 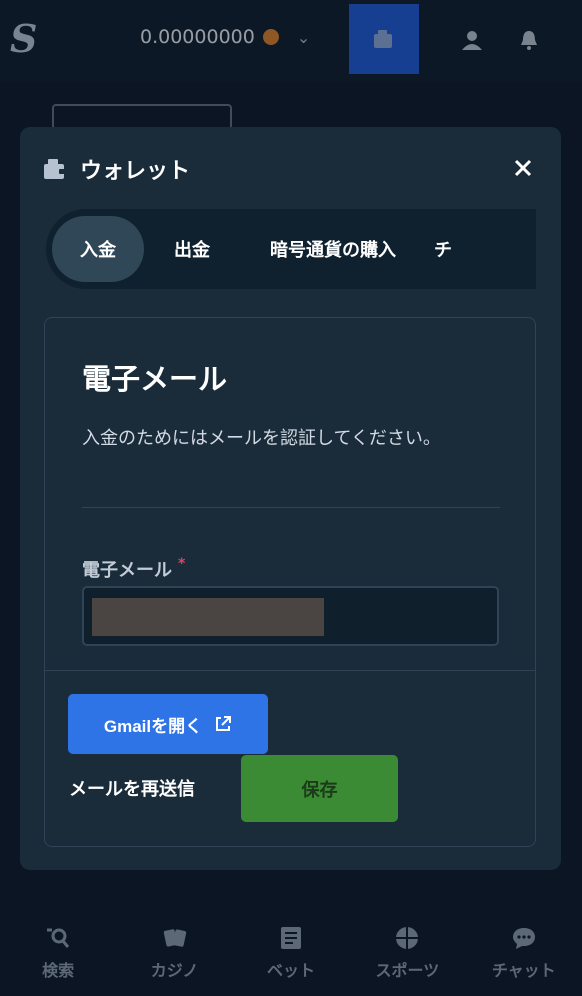 I want to click on modal-title: ウォレット, so click(x=135, y=171).